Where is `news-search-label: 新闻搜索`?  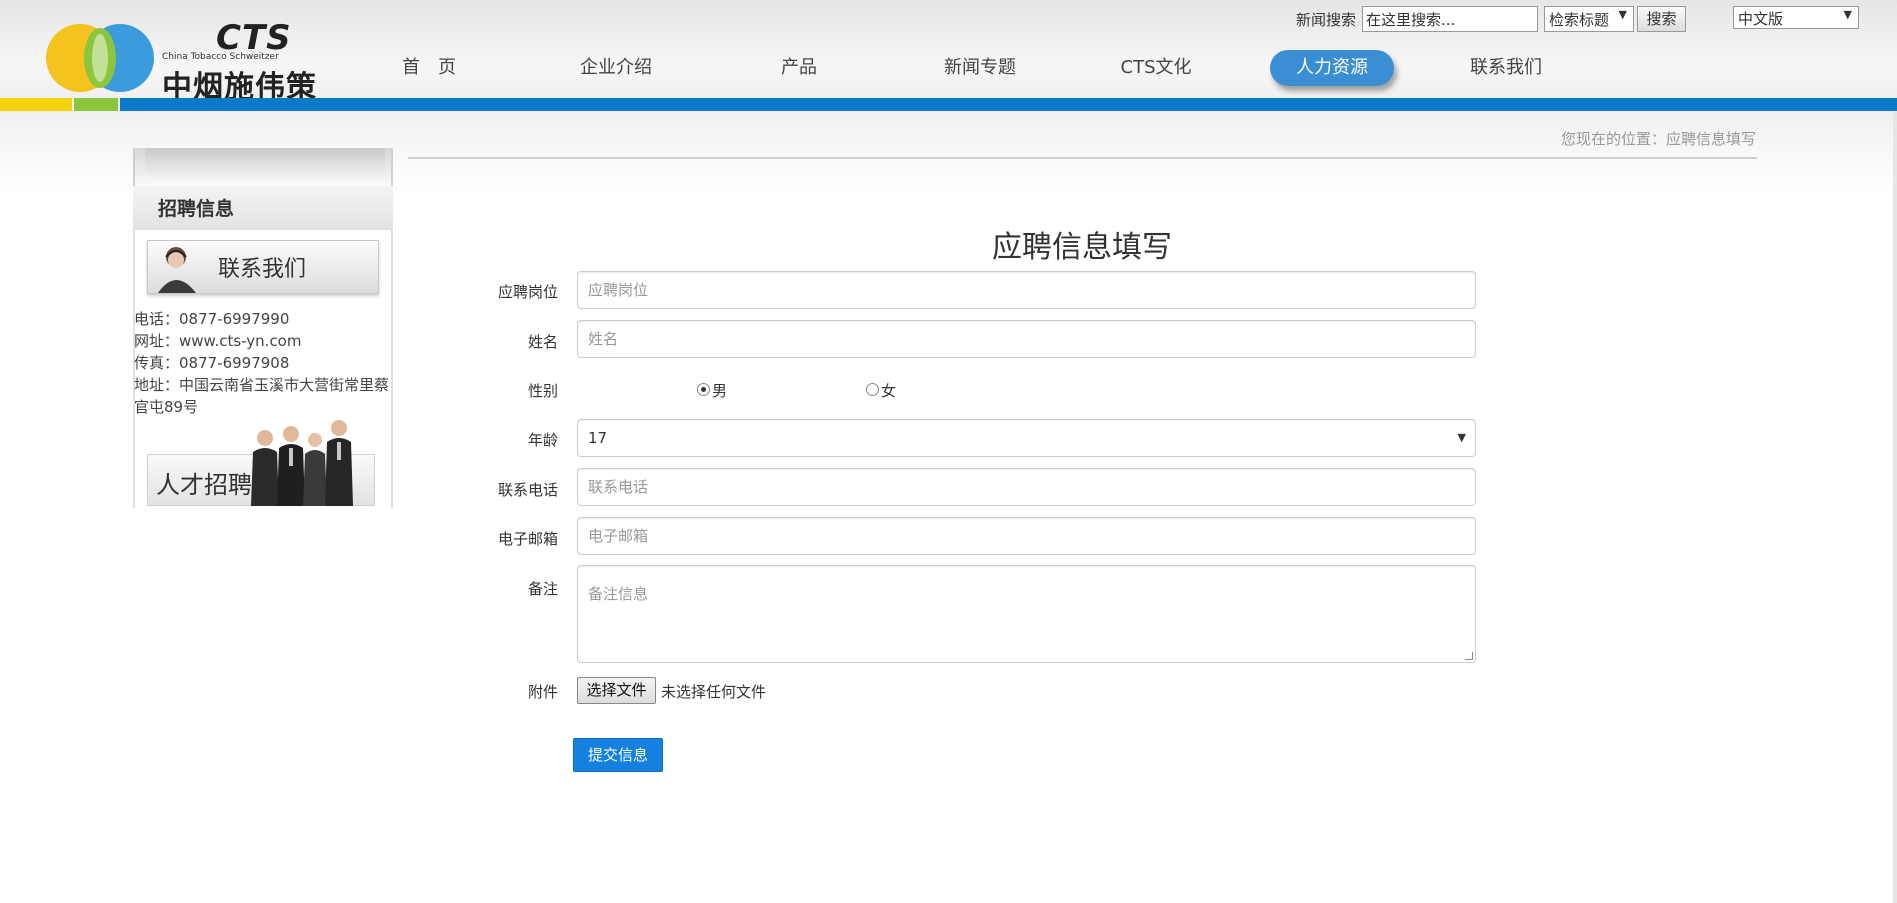 news-search-label: 新闻搜索 is located at coordinates (1326, 19).